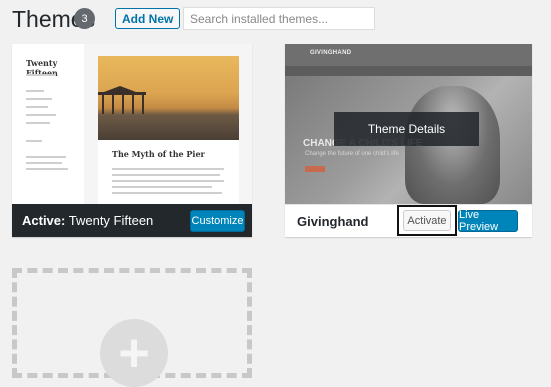 The width and height of the screenshot is (551, 387). What do you see at coordinates (352, 154) in the screenshot?
I see `screenshot-subline: Change the future of one child's life` at bounding box center [352, 154].